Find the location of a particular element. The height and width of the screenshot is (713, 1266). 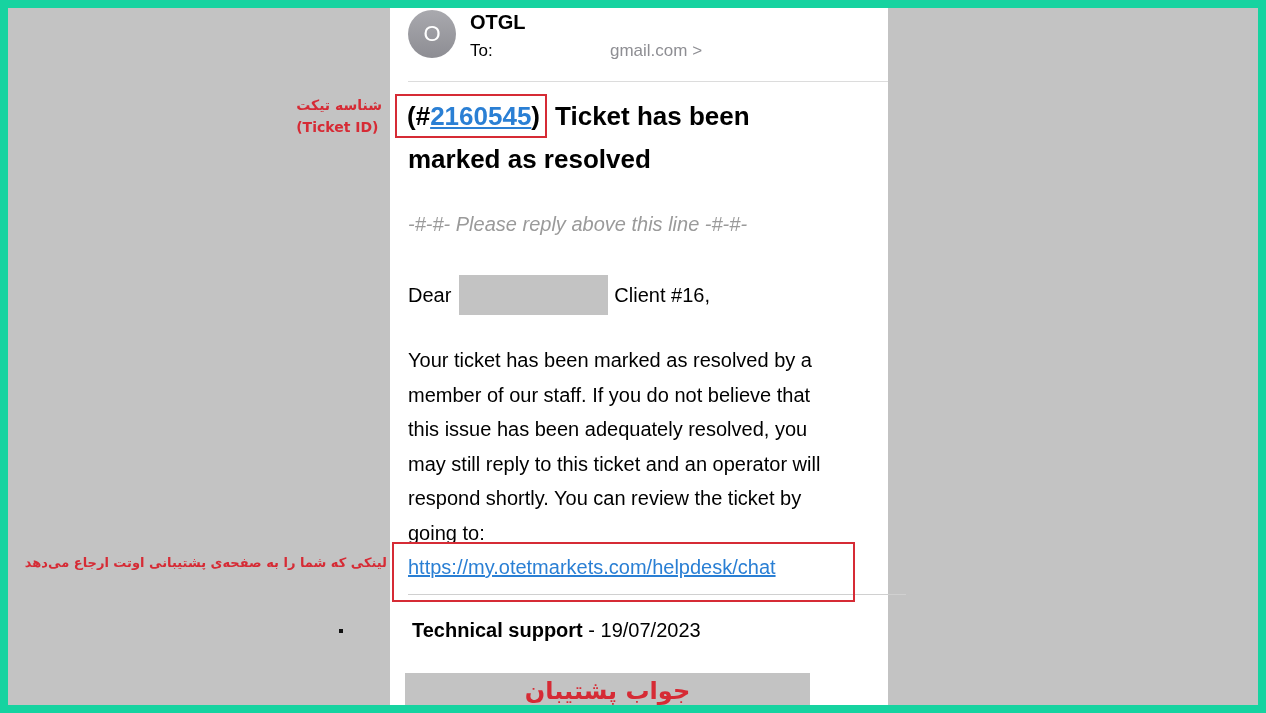

sender-name: OTGL is located at coordinates (498, 22).